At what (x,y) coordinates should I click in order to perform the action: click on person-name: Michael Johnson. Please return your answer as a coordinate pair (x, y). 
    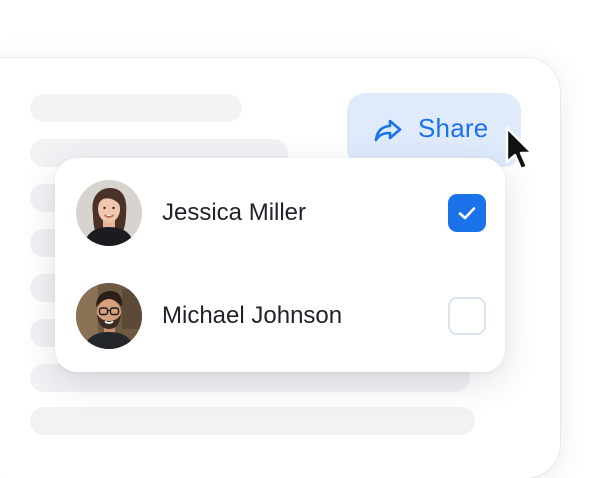
    Looking at the image, I should click on (252, 315).